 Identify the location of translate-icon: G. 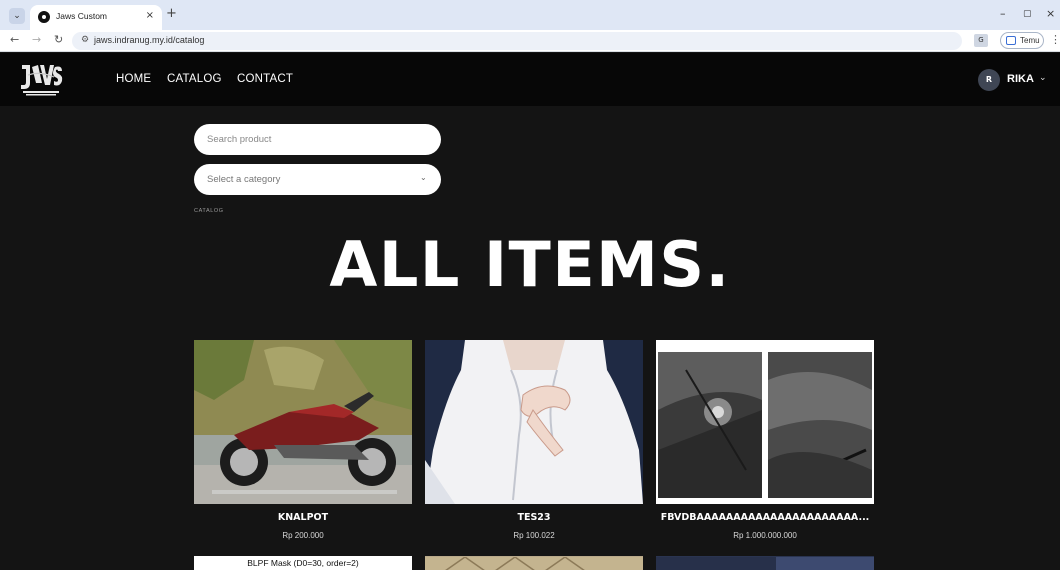
(981, 40).